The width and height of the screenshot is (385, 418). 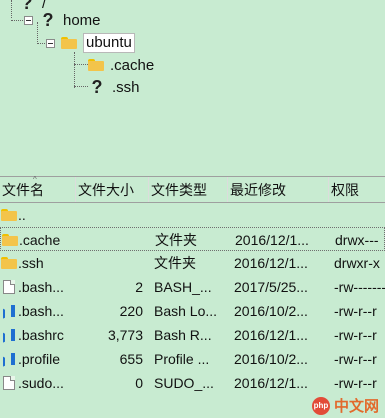 I want to click on column-name-label: 文件名, so click(x=23, y=189).